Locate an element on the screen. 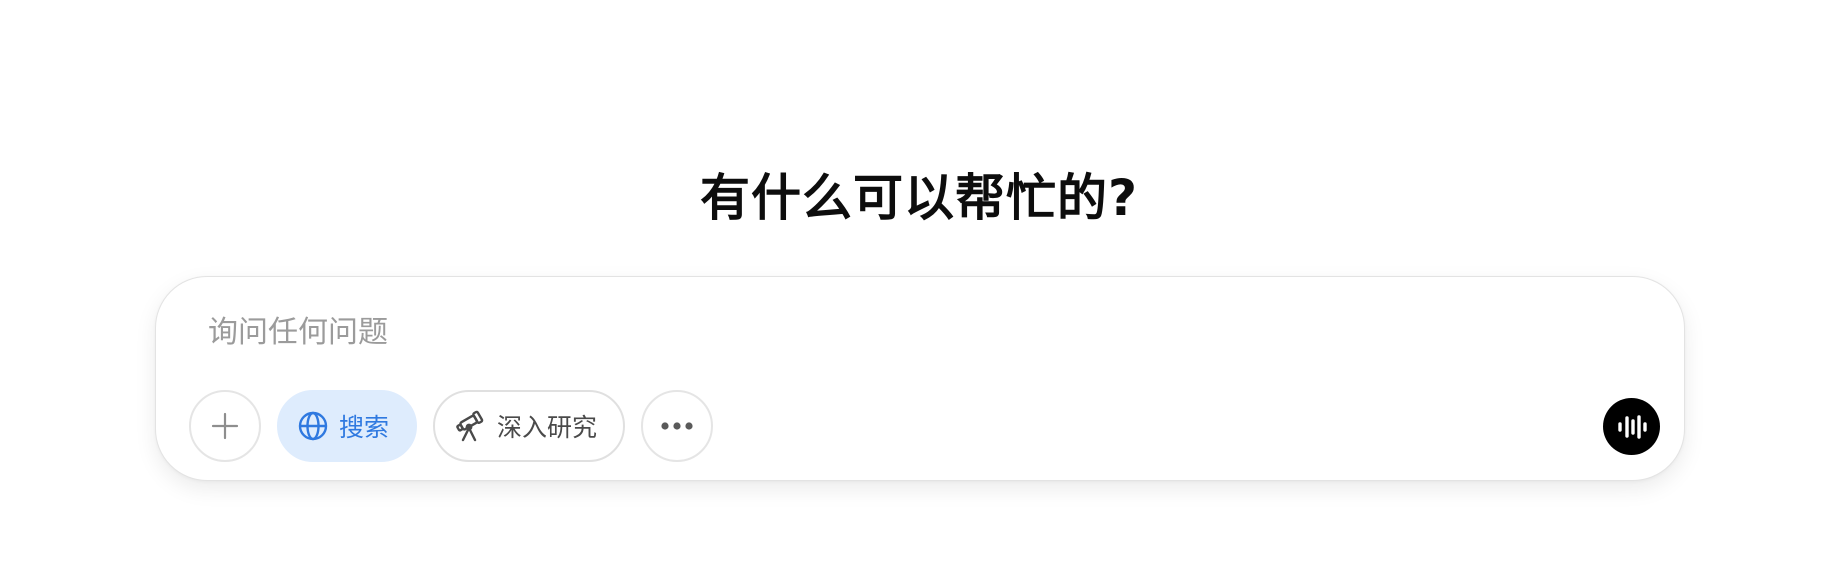  deep-research-button-label: 深入研究 is located at coordinates (547, 427).